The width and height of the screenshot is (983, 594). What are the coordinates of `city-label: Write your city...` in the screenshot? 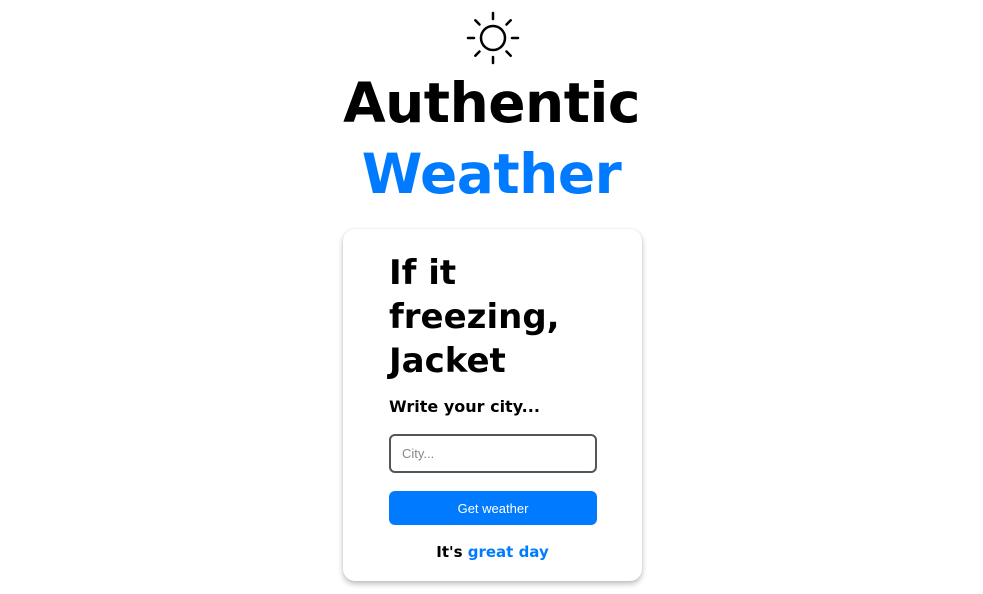 It's located at (464, 406).